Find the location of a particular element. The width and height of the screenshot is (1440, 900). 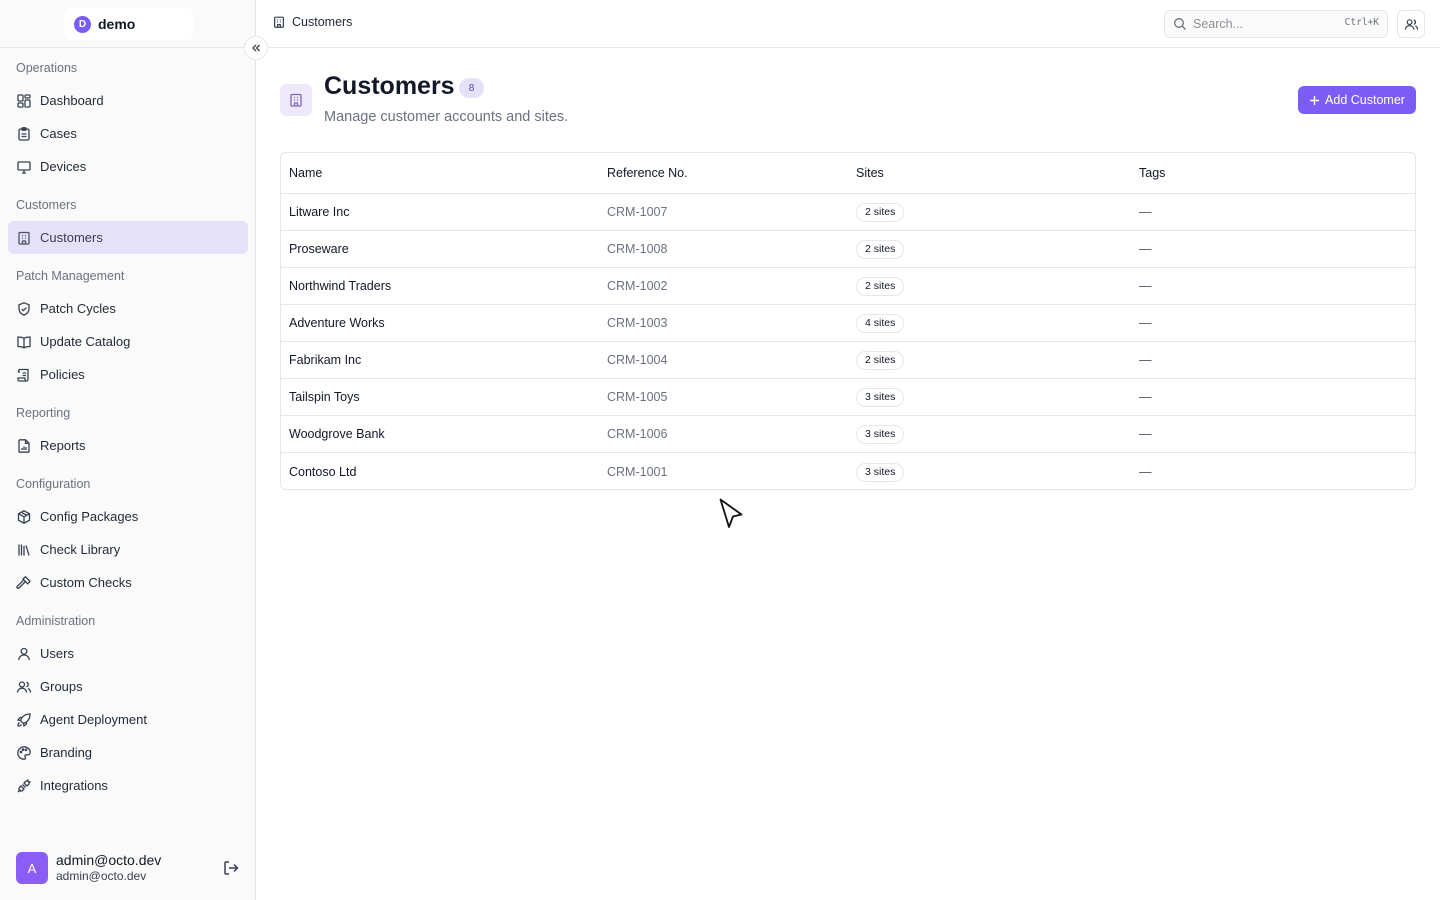

account-menu-button is located at coordinates (1411, 24).